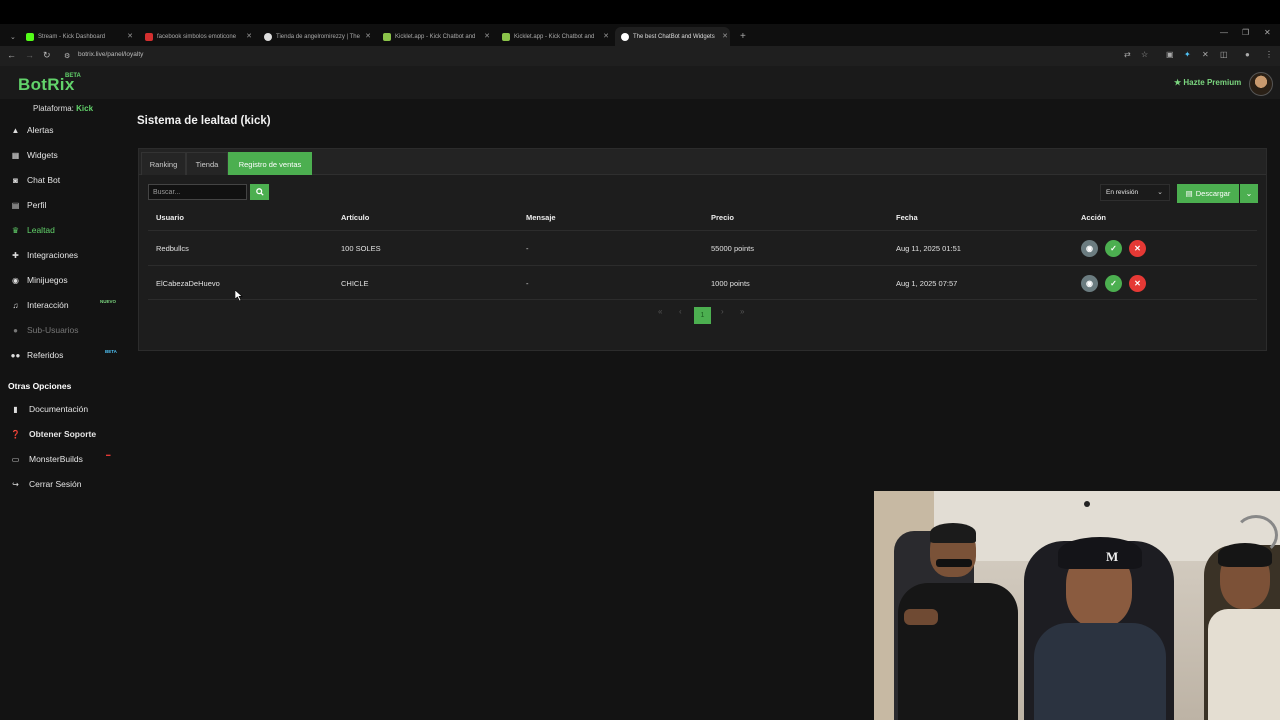 The image size is (1280, 720). I want to click on browser-tab-title: facebook simbolos emoticone, so click(197, 36).